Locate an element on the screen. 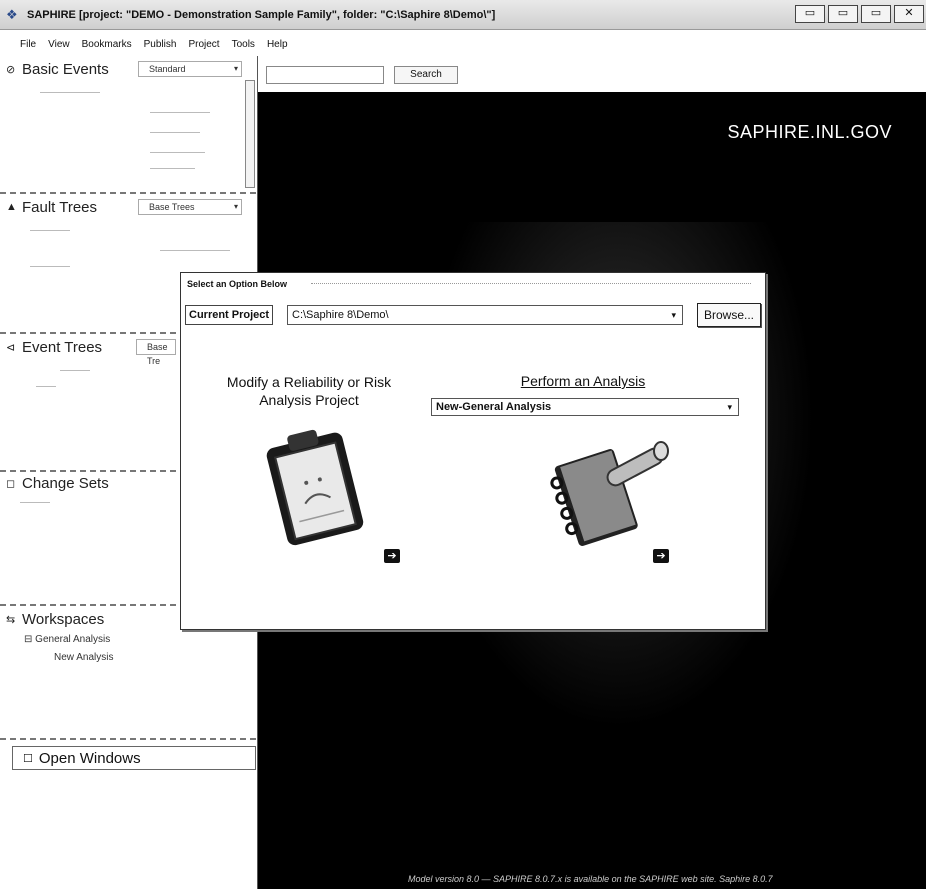 Image resolution: width=926 pixels, height=889 pixels. clipboard-icon is located at coordinates (314, 485).